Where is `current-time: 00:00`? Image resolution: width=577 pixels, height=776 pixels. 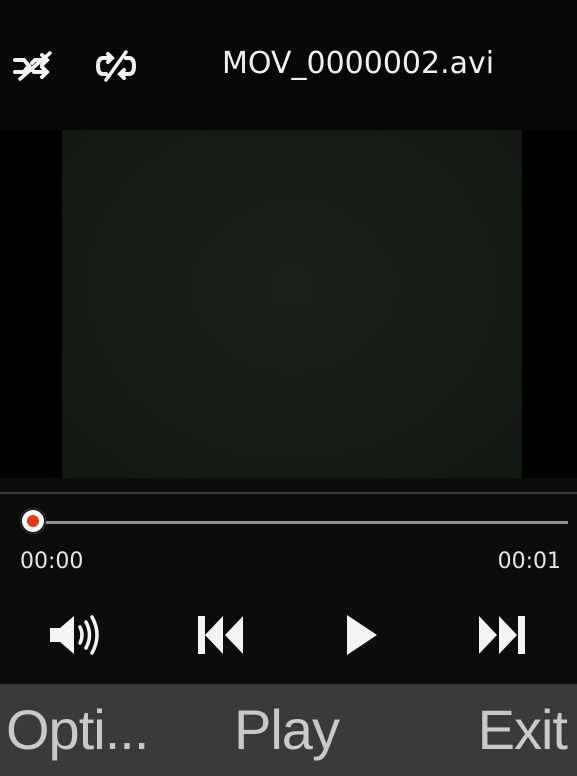
current-time: 00:00 is located at coordinates (52, 561).